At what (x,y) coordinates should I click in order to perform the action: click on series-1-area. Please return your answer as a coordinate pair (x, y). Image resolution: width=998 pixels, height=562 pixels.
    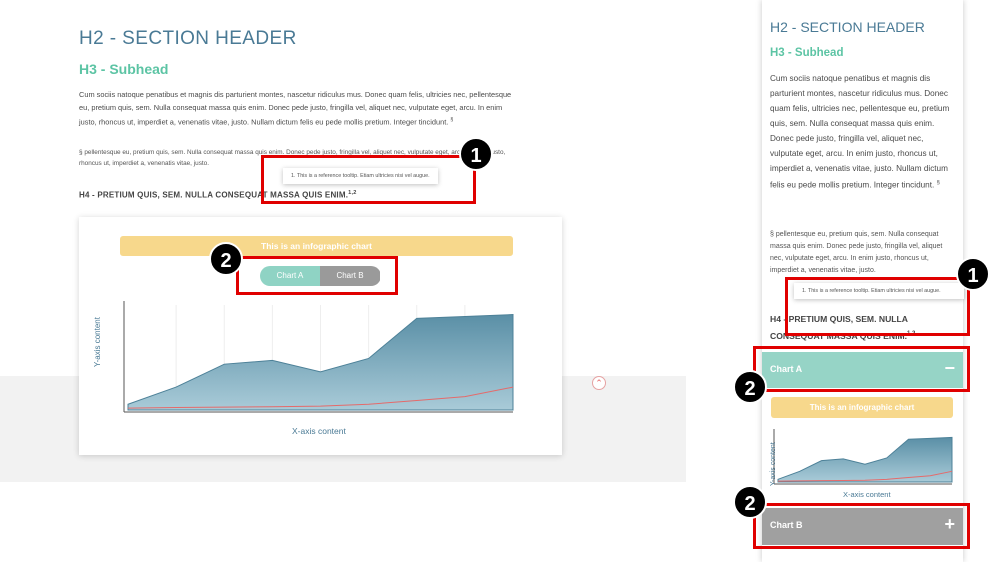
    Looking at the image, I should click on (865, 459).